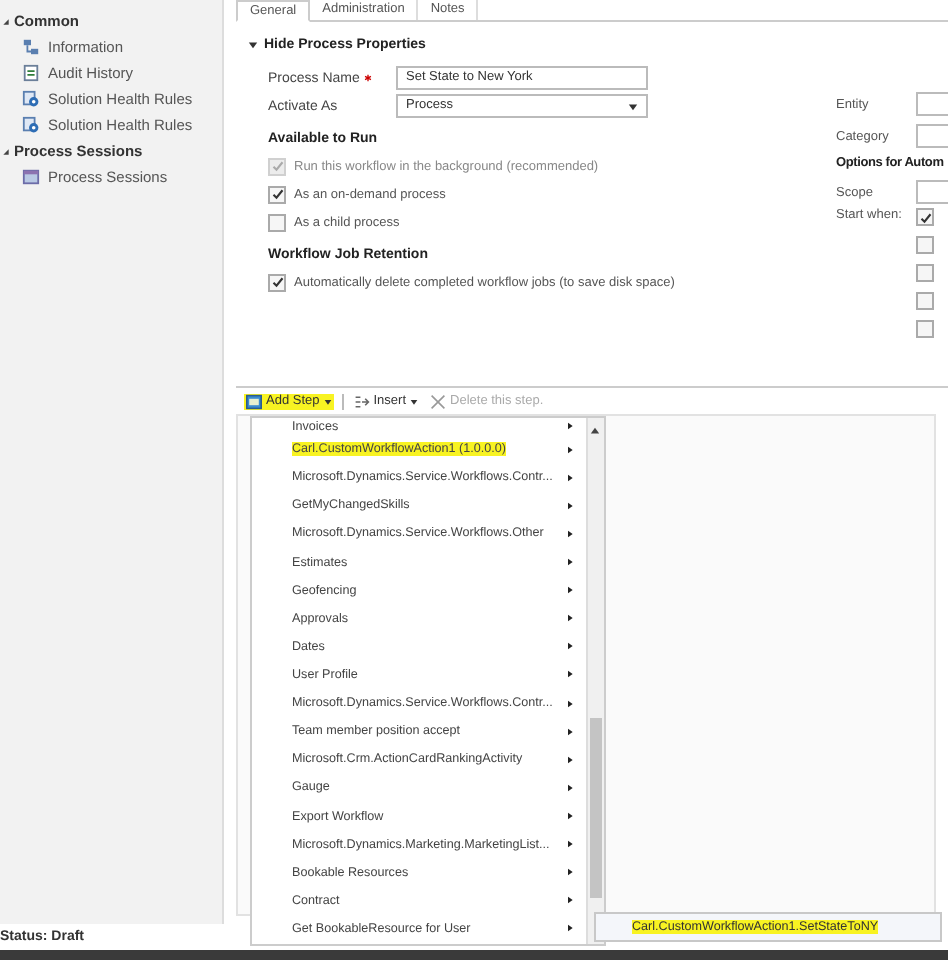 The image size is (948, 960). I want to click on delete-icon, so click(438, 401).